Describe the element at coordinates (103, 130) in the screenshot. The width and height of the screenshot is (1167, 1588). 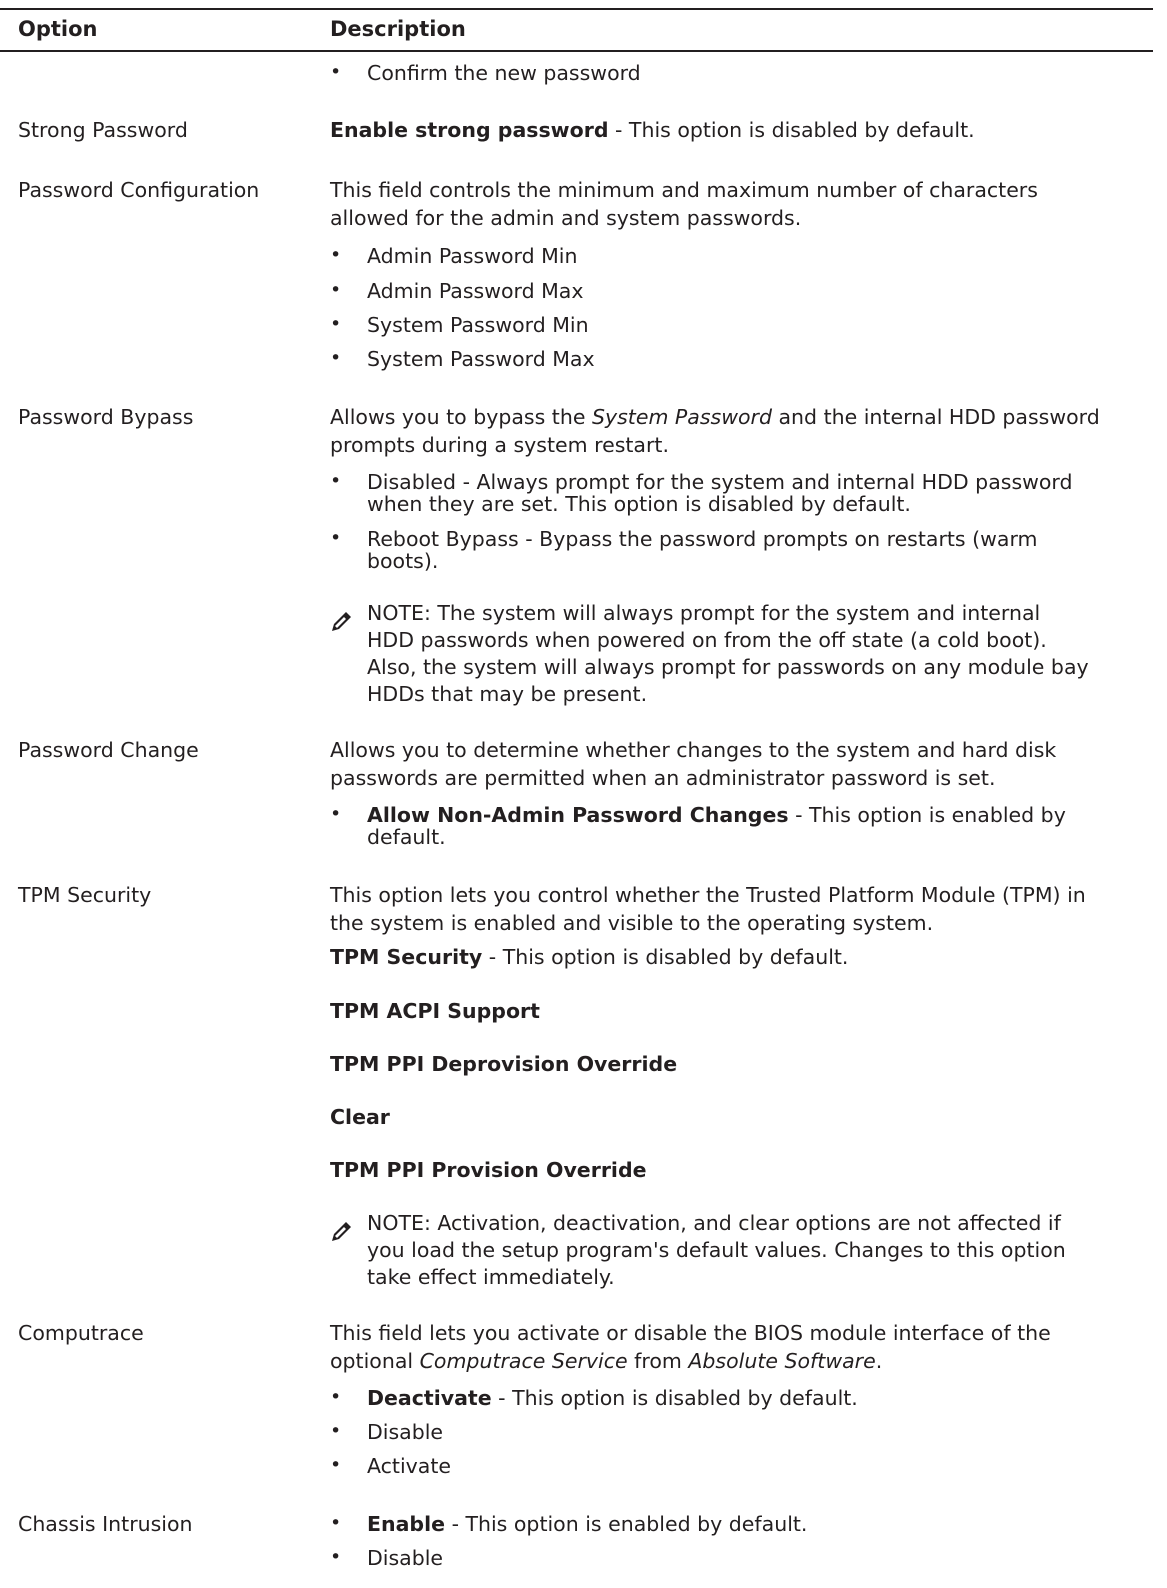
I see `option-strong-password: Strong Password` at that location.